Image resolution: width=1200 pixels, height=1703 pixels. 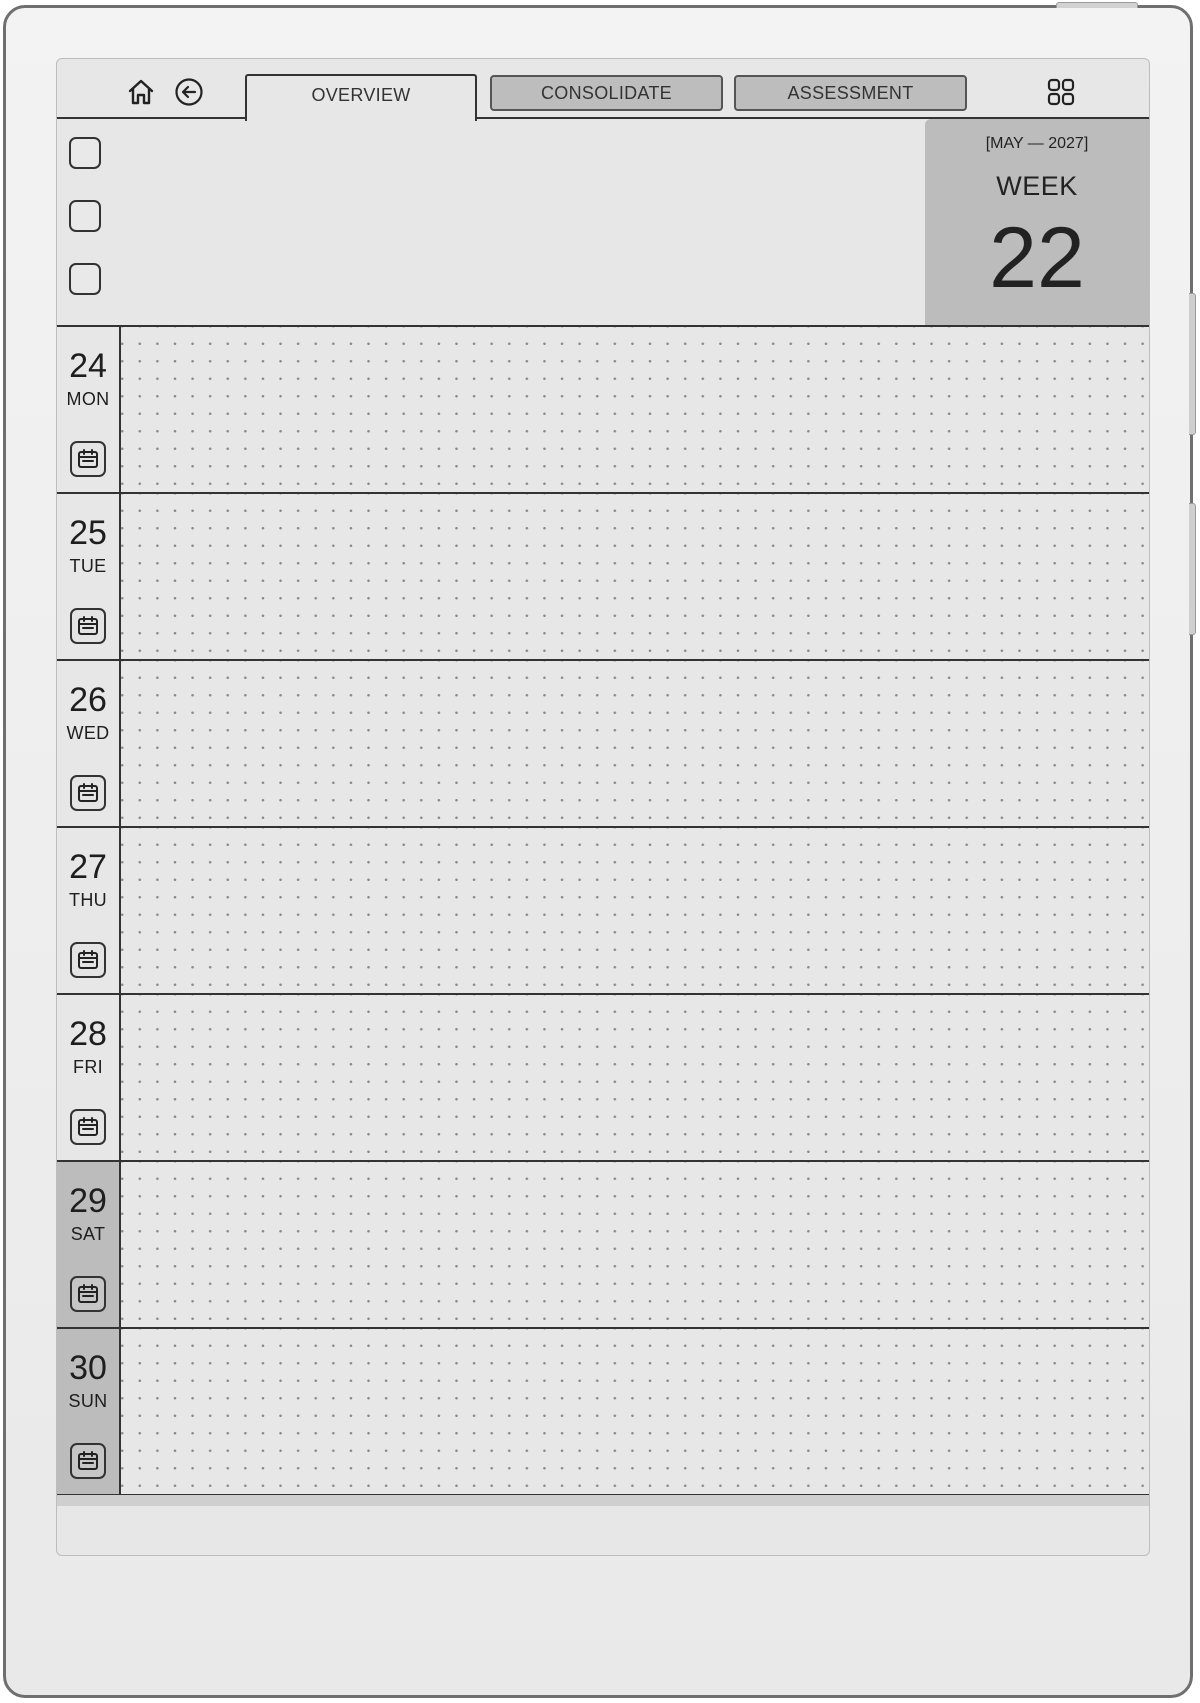 What do you see at coordinates (1061, 92) in the screenshot?
I see `grid-menu-icon` at bounding box center [1061, 92].